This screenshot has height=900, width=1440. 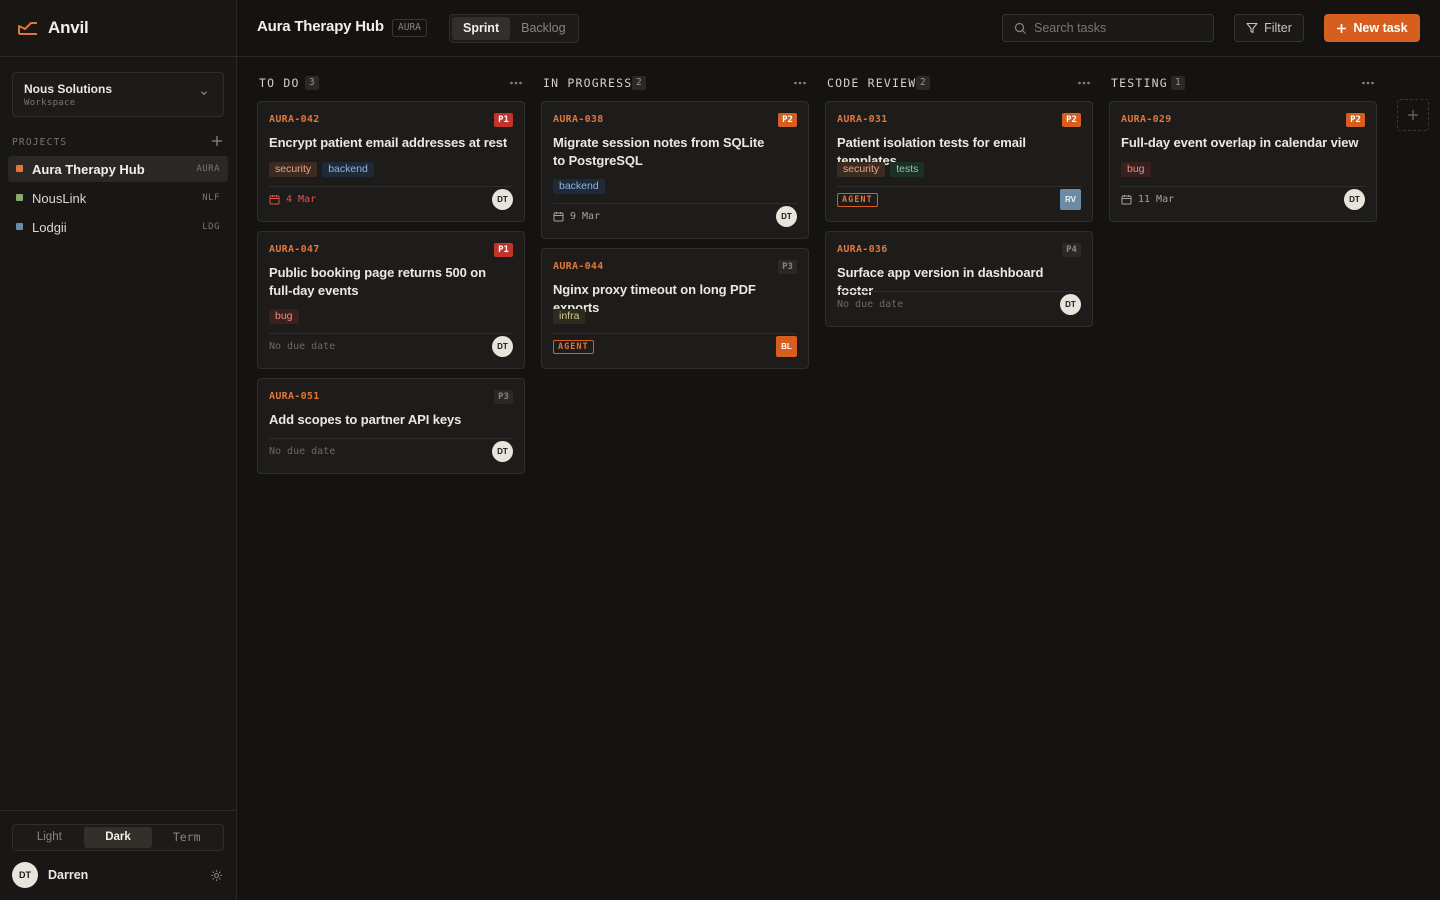 I want to click on task-id: AURA-044, so click(x=578, y=266).